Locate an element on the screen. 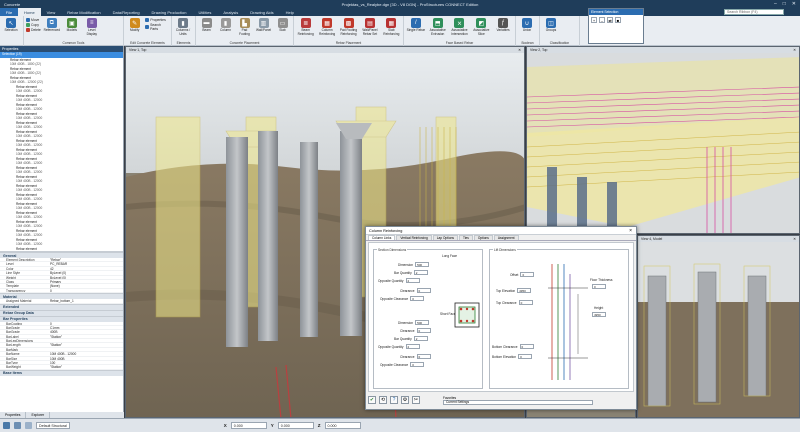 The image size is (800, 432). favorites-select: Current Settings is located at coordinates (518, 402).